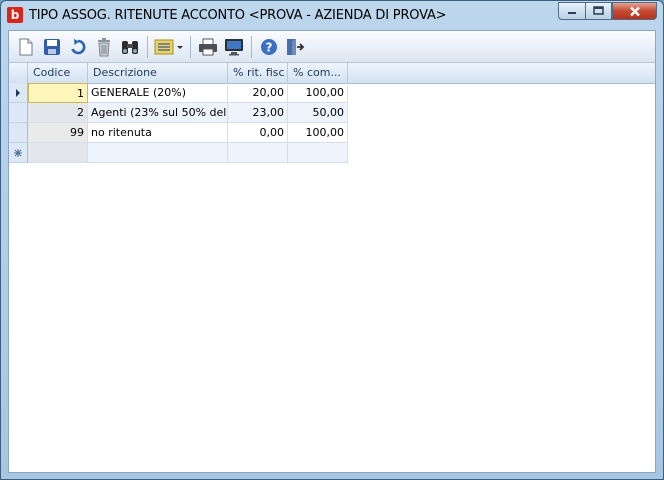  I want to click on close-icon, so click(634, 11).